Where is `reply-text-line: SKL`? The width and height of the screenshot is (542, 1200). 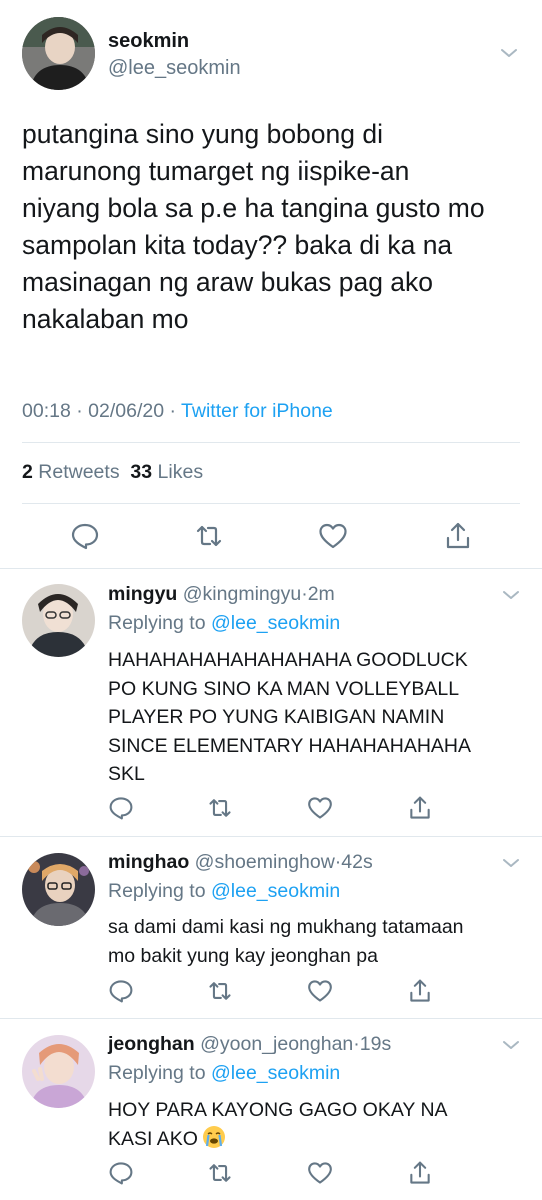 reply-text-line: SKL is located at coordinates (126, 774).